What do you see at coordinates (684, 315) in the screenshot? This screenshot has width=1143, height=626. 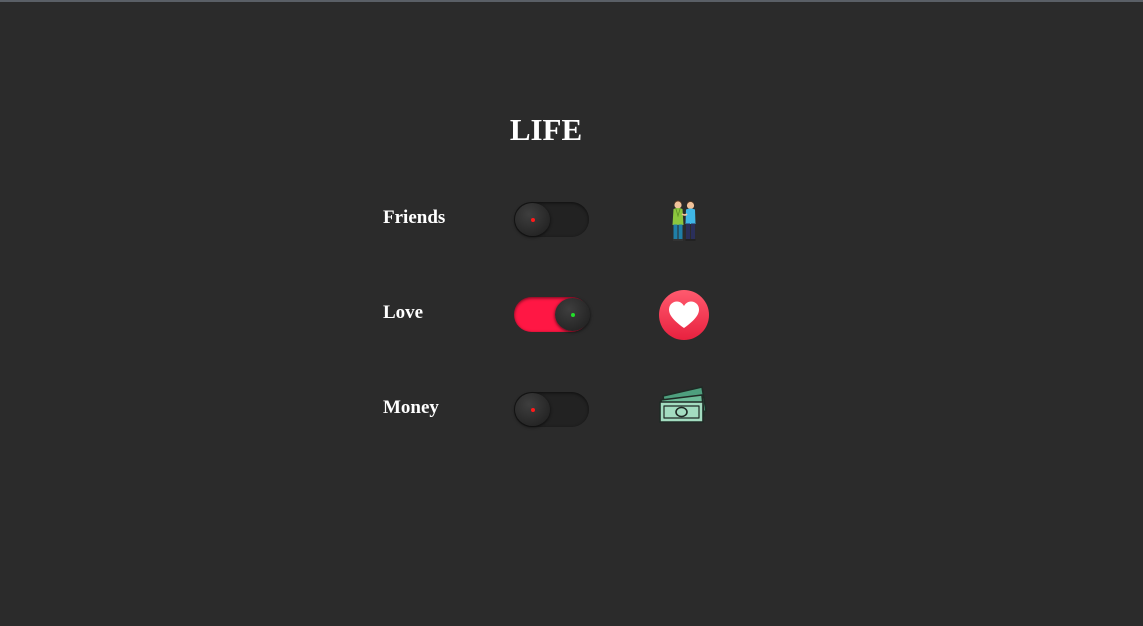 I see `heart-icon` at bounding box center [684, 315].